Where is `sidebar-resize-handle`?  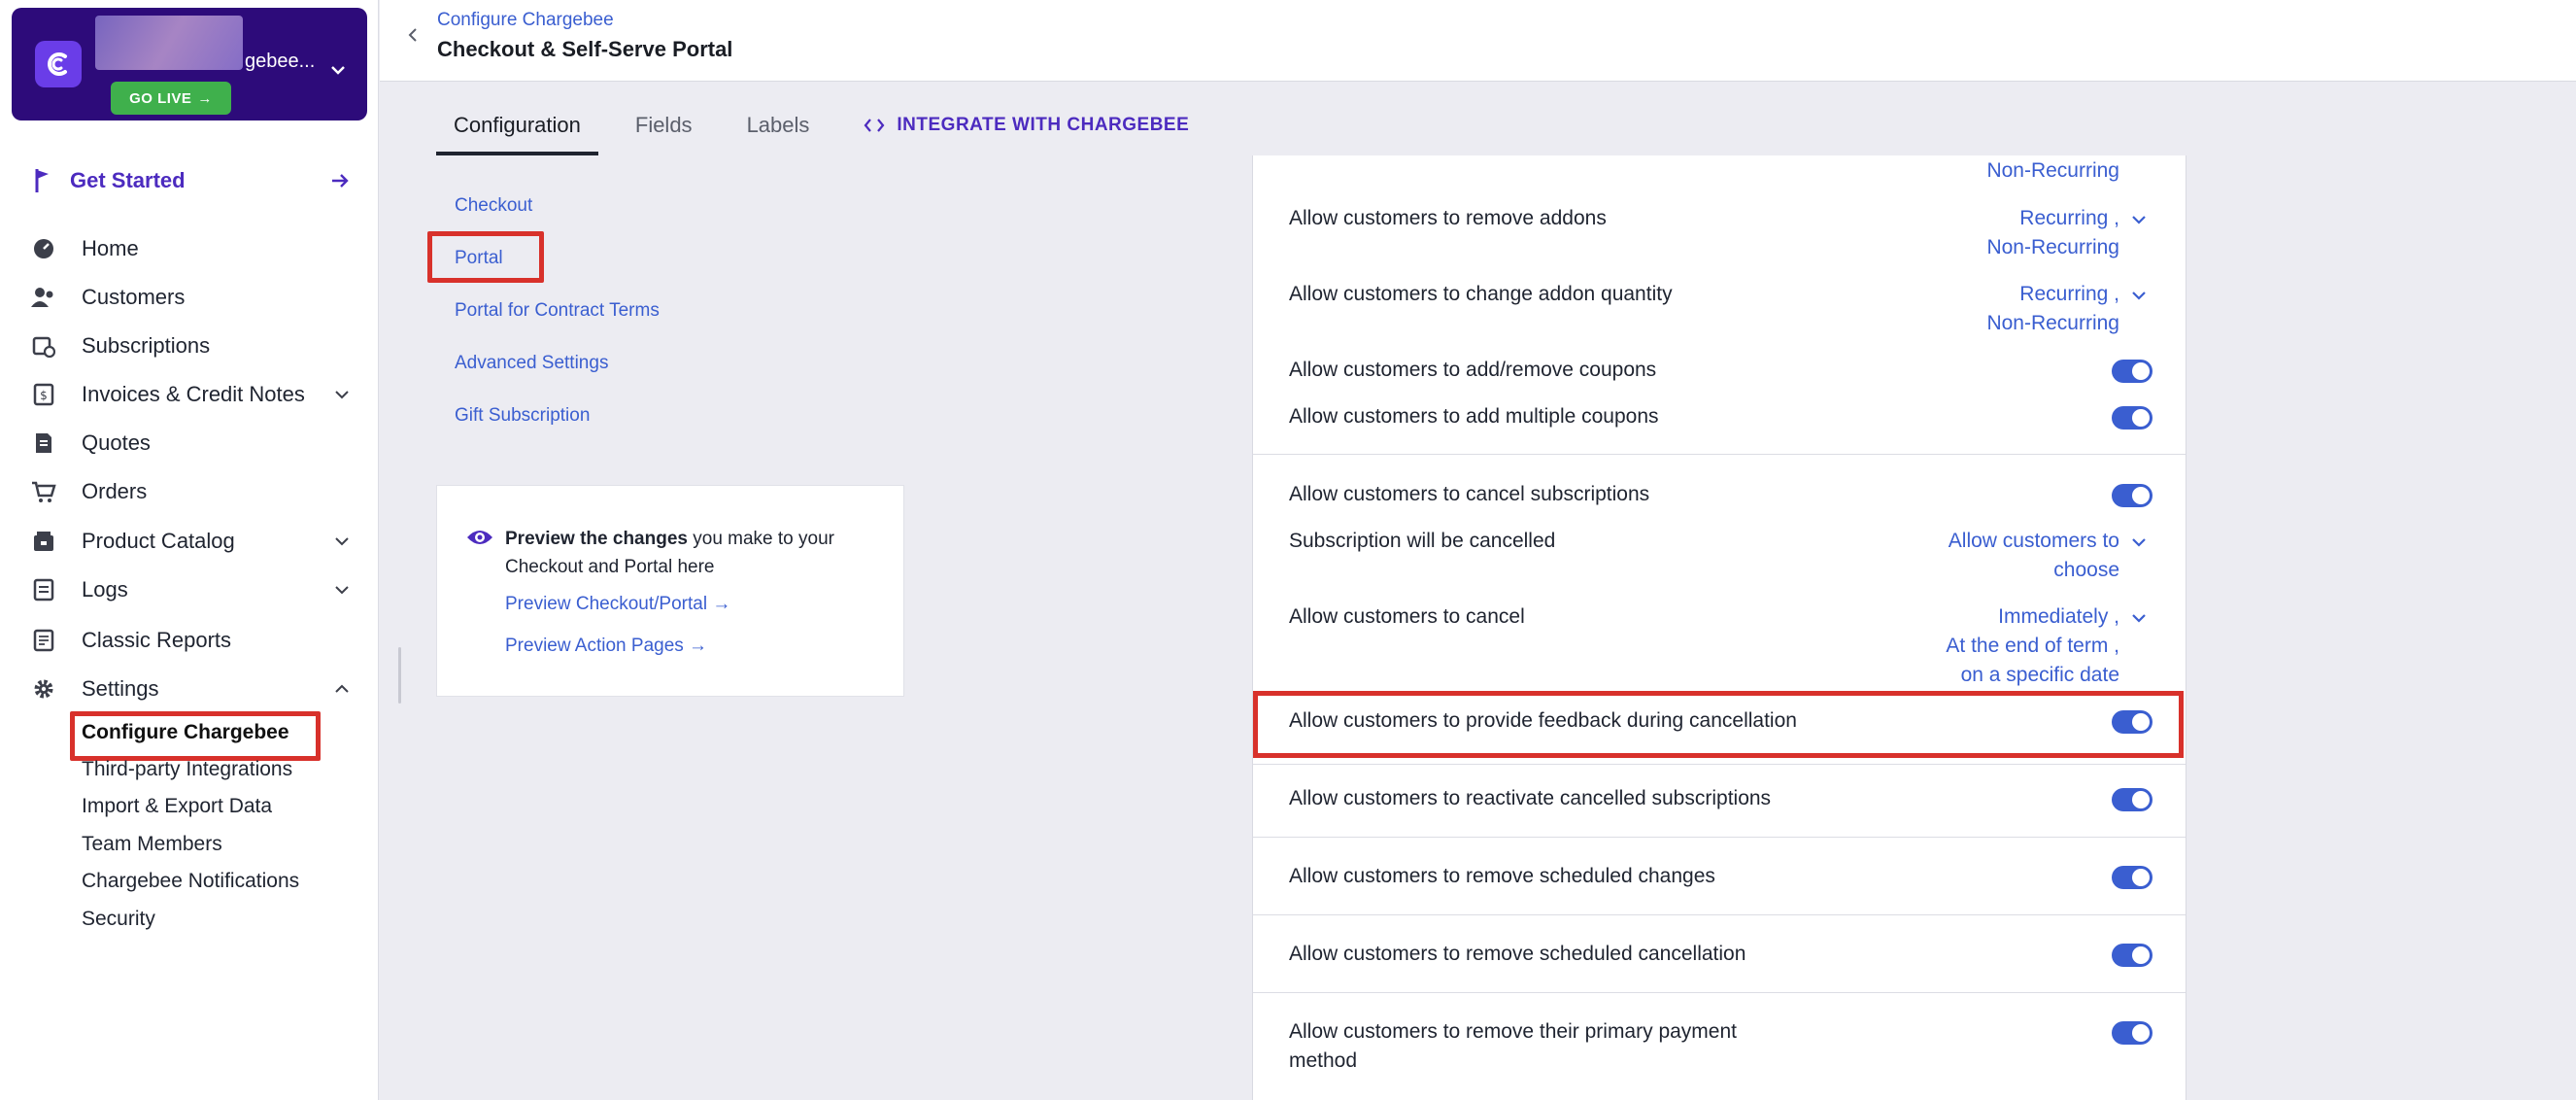 sidebar-resize-handle is located at coordinates (399, 675).